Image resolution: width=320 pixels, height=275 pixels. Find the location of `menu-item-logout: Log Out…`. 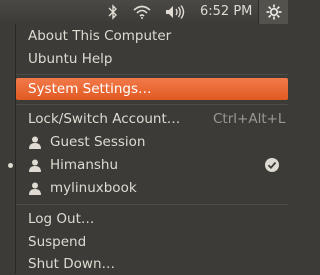

menu-item-logout: Log Out… is located at coordinates (152, 219).